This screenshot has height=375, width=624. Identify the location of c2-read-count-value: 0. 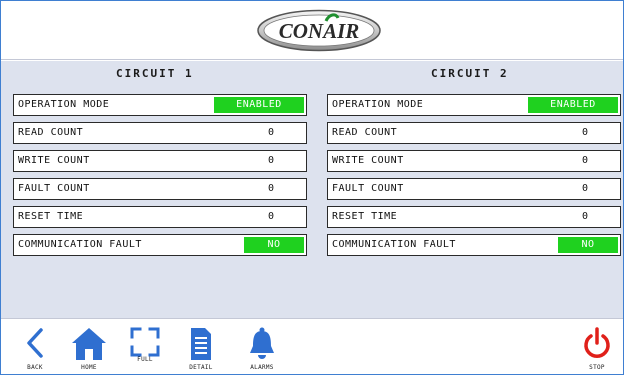
(584, 132).